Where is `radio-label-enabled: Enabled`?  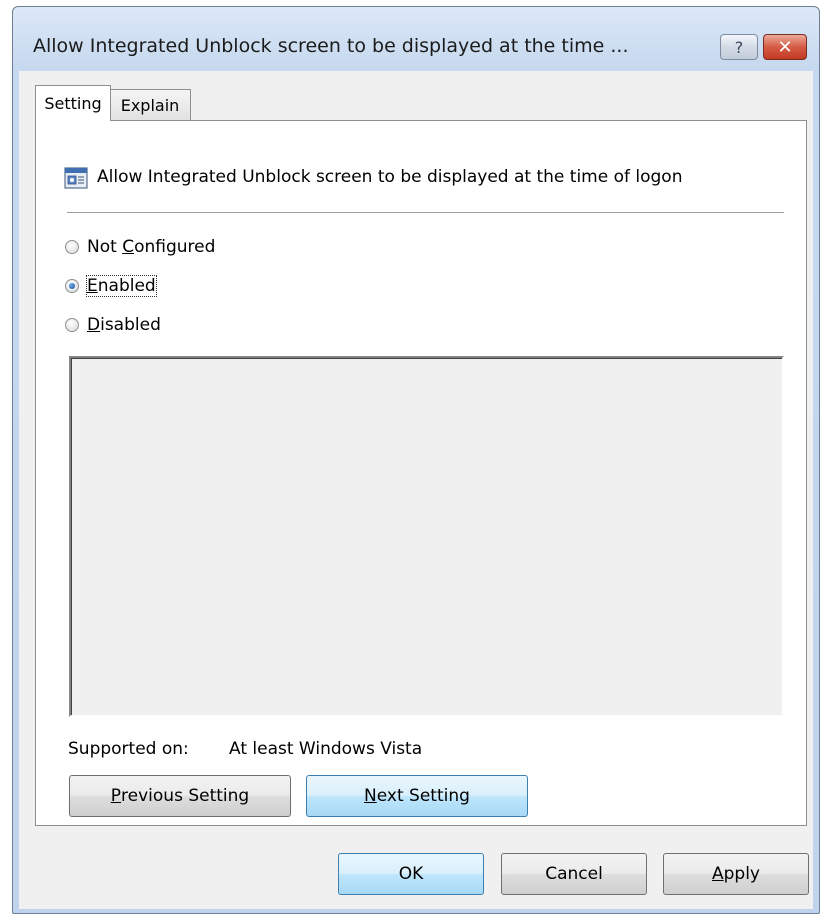
radio-label-enabled: Enabled is located at coordinates (121, 286).